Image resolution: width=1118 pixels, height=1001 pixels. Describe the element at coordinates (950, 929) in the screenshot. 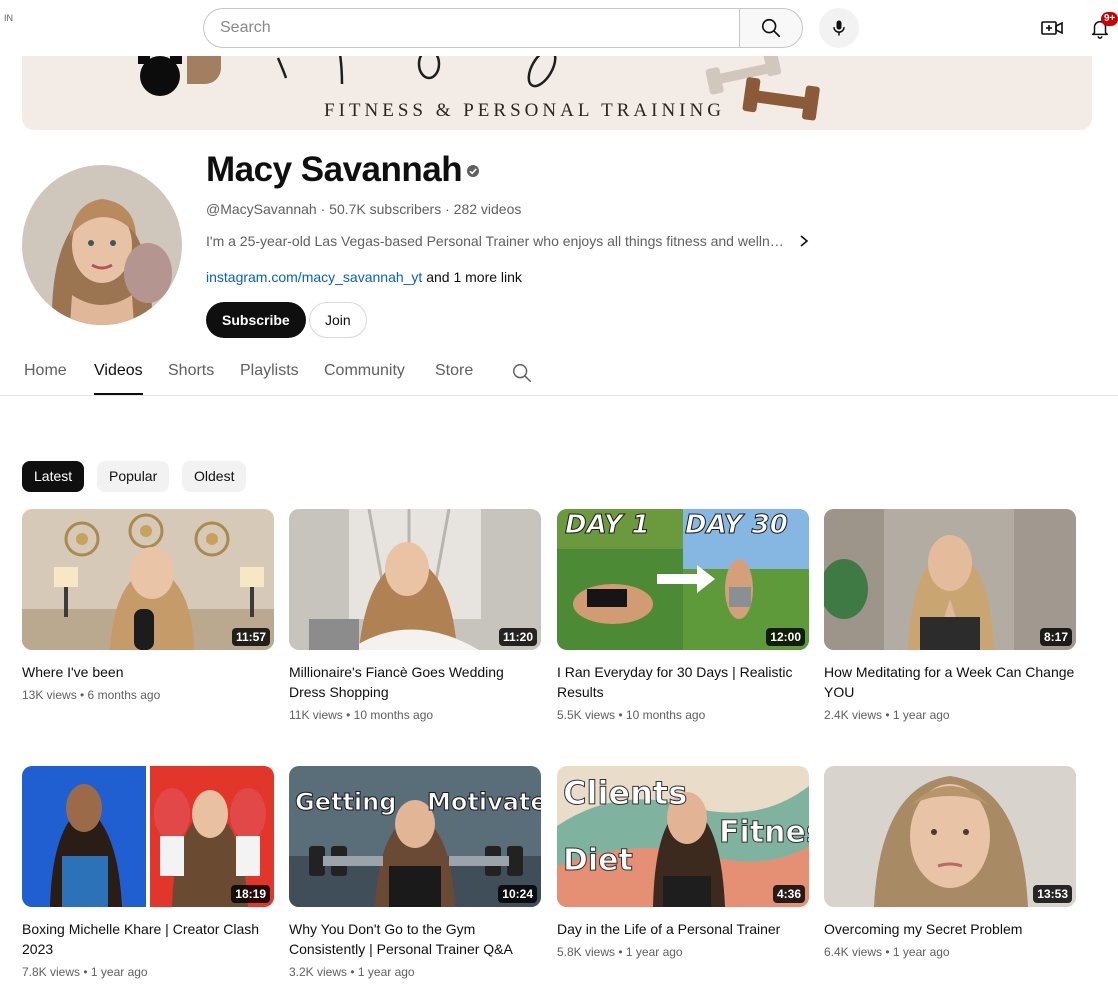

I see `video-title: Overcoming my Secret Problem` at that location.